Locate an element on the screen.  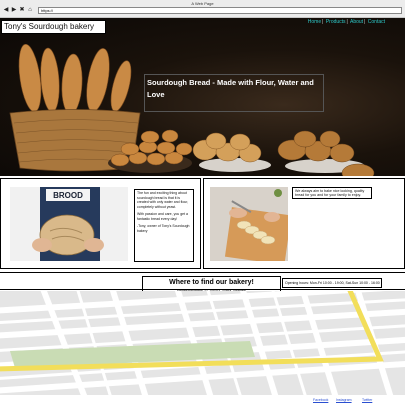
url-input: https:// is located at coordinates (220, 10).